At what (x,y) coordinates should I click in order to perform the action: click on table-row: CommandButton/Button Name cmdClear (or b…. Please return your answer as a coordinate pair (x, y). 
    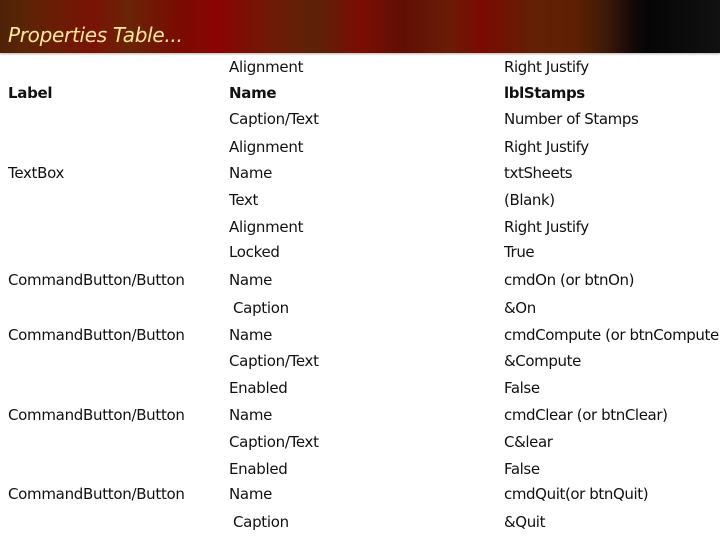
    Looking at the image, I should click on (360, 415).